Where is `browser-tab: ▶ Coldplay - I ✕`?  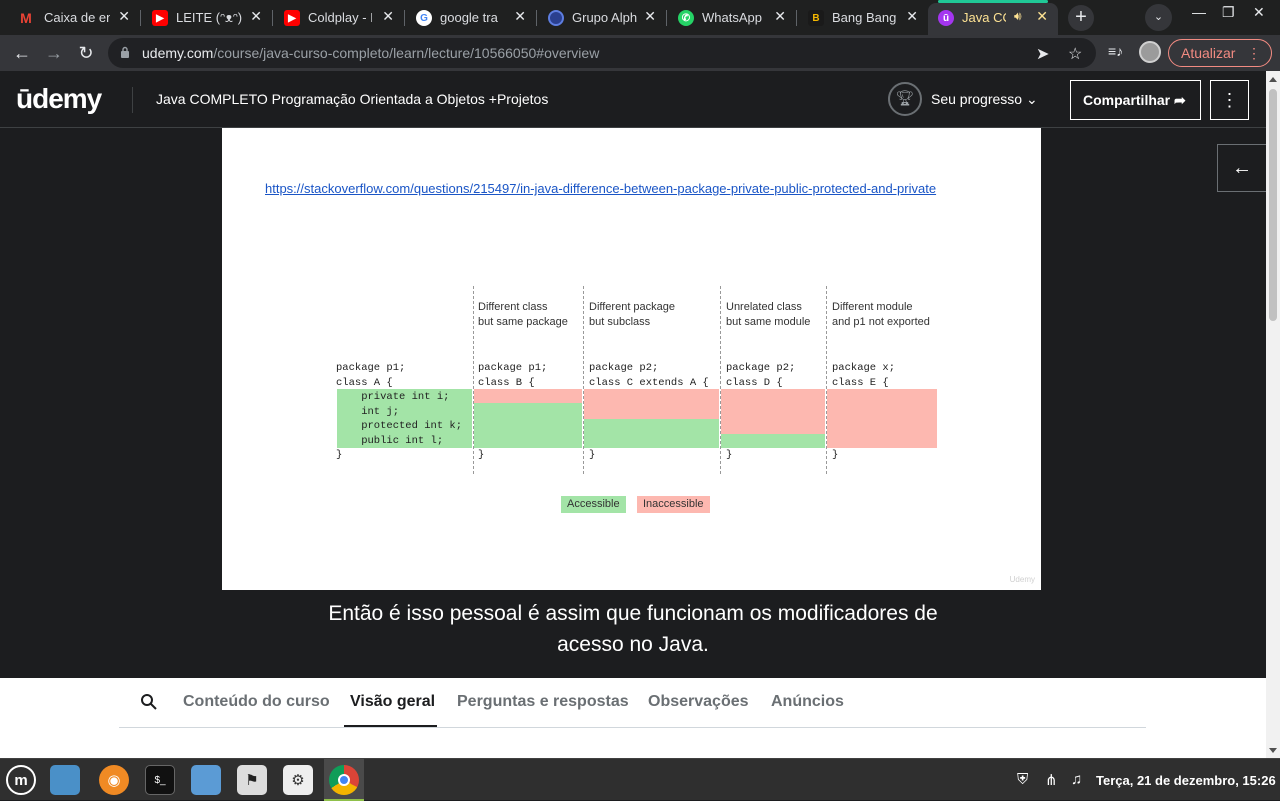 browser-tab: ▶ Coldplay - I ✕ is located at coordinates (338, 17).